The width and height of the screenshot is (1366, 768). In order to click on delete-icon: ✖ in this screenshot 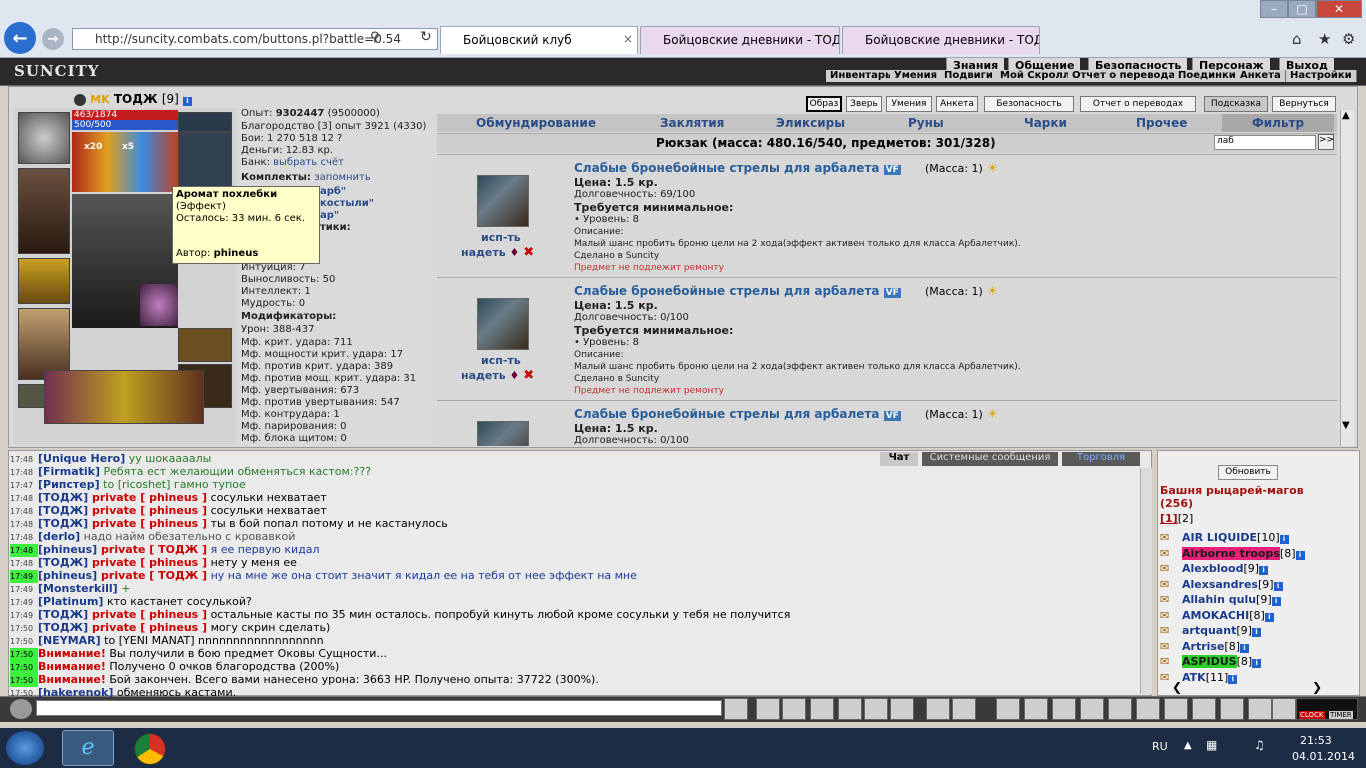, I will do `click(528, 375)`.